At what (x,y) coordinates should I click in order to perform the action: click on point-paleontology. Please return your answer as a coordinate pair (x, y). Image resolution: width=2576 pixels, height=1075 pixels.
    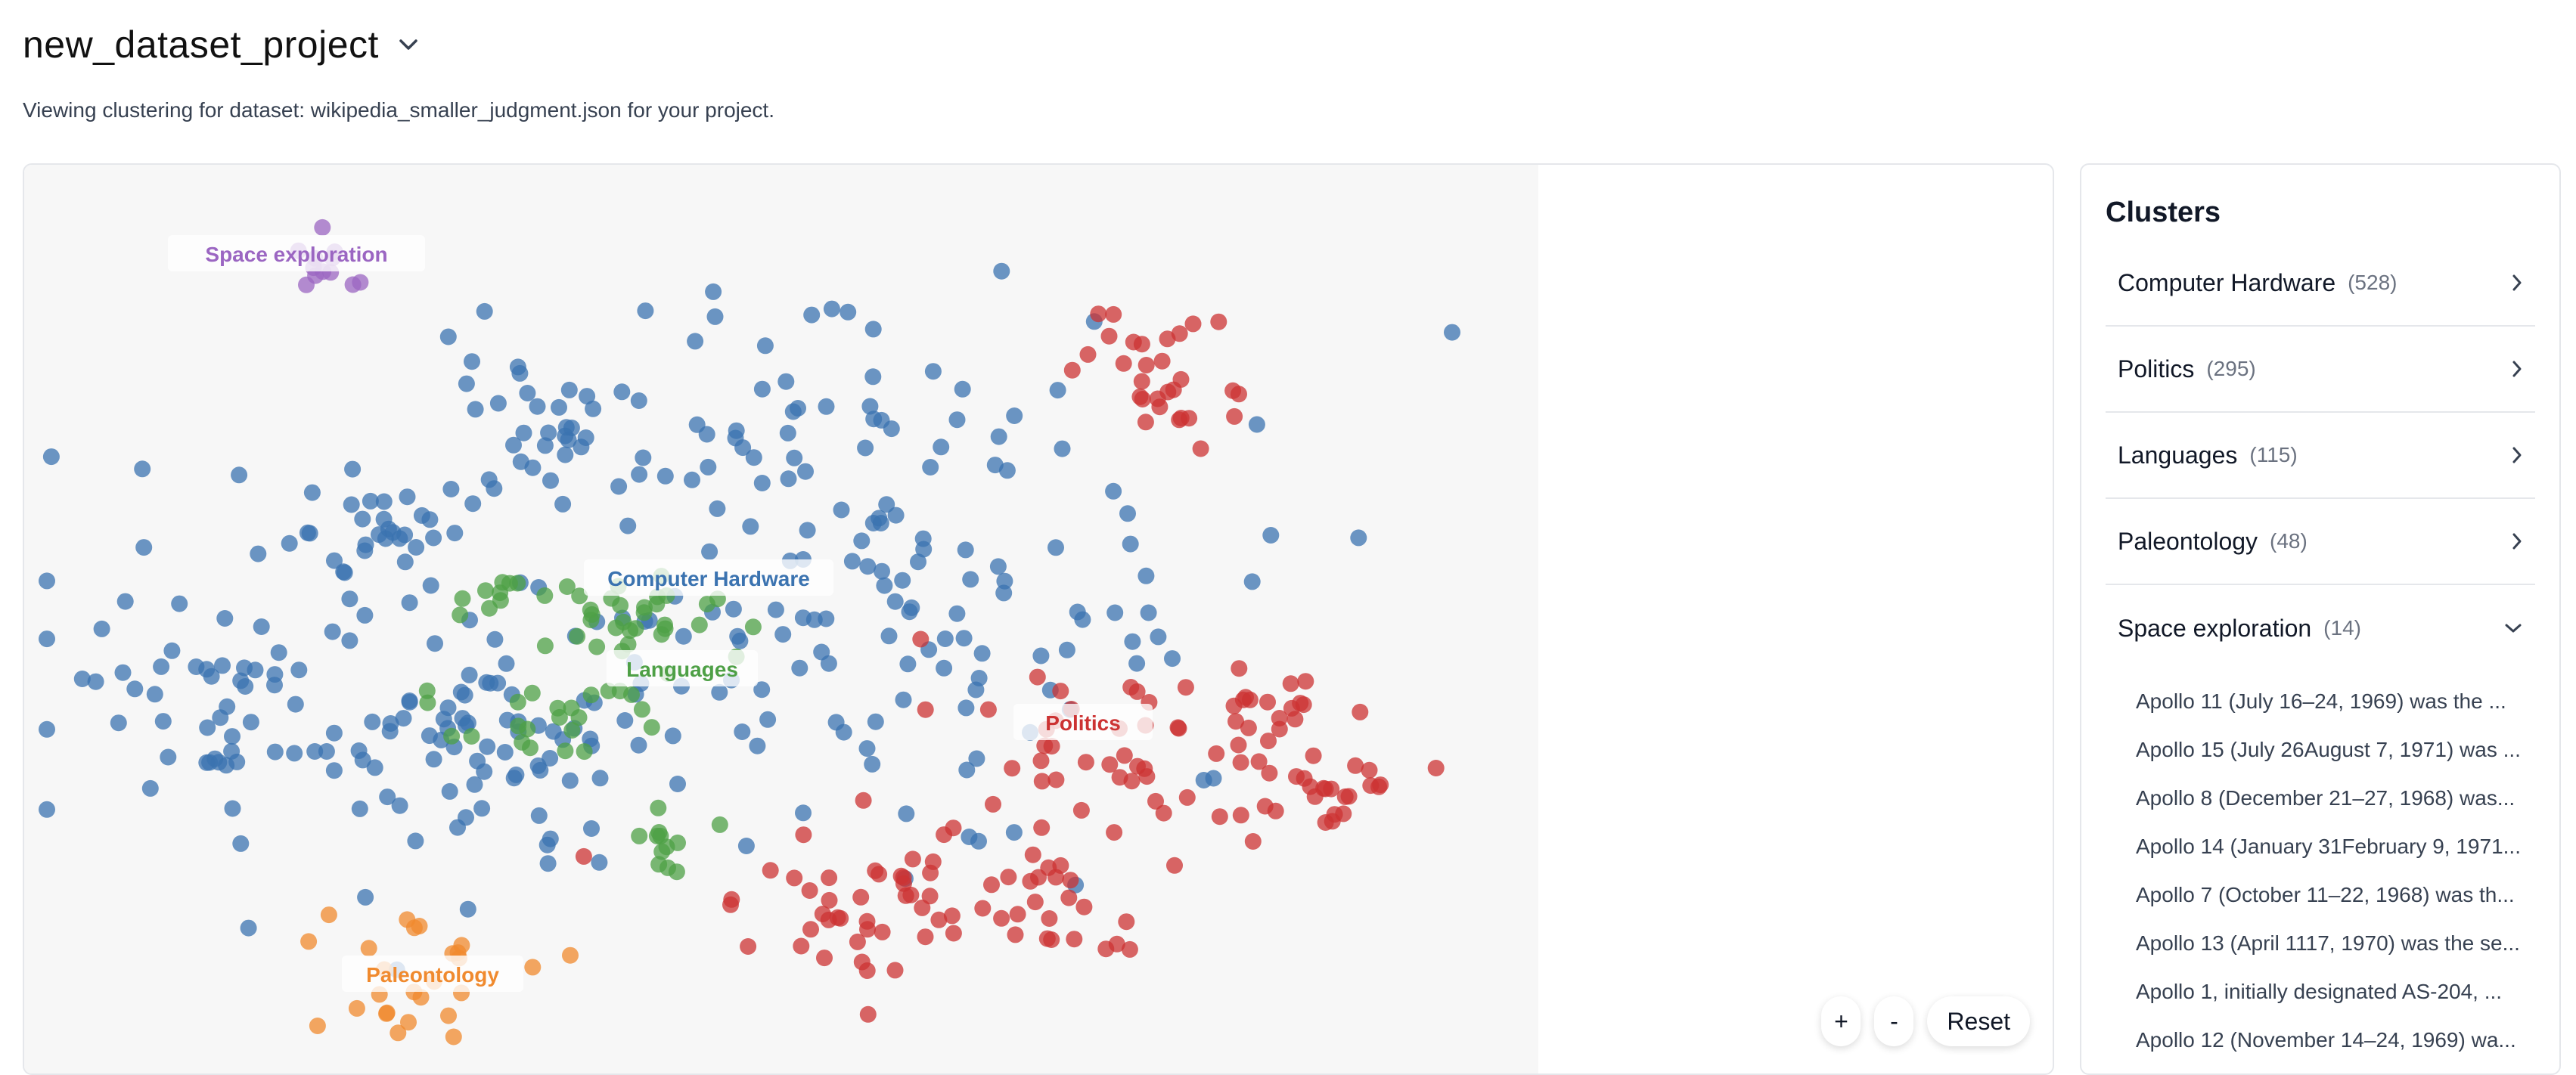
    Looking at the image, I should click on (570, 955).